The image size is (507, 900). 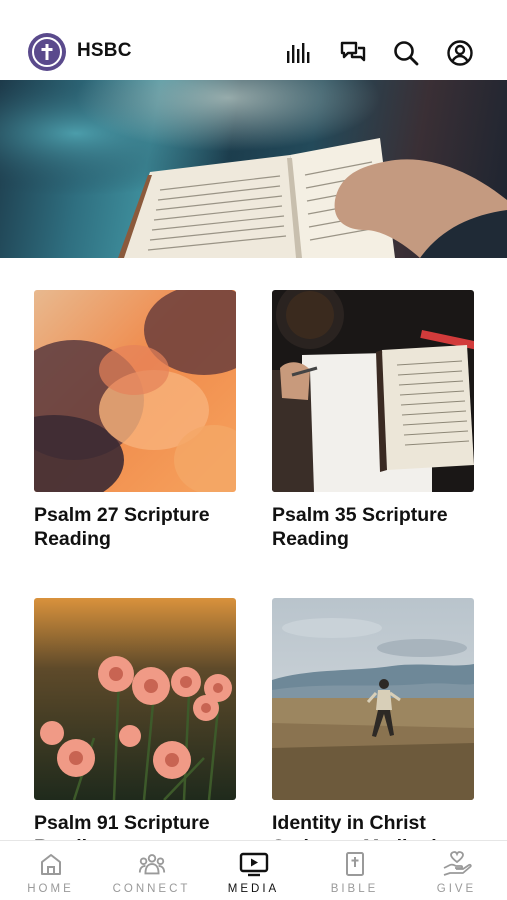 I want to click on chat-bubbles-icon, so click(x=353, y=53).